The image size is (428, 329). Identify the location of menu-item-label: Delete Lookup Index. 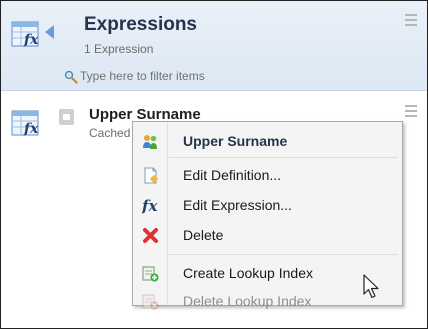
(247, 301).